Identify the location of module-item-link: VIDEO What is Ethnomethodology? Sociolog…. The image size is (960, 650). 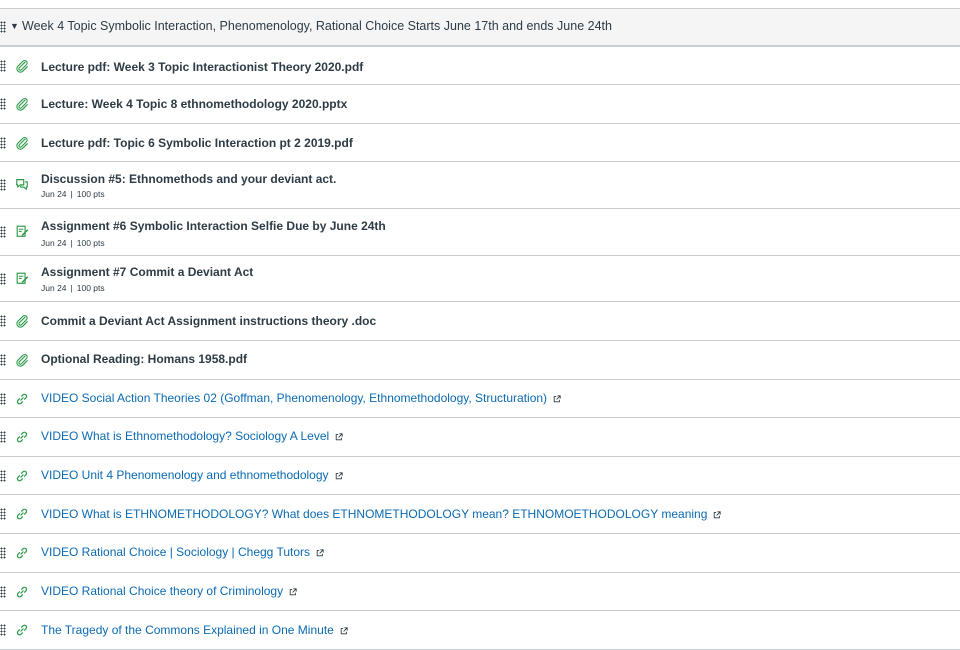
(480, 437).